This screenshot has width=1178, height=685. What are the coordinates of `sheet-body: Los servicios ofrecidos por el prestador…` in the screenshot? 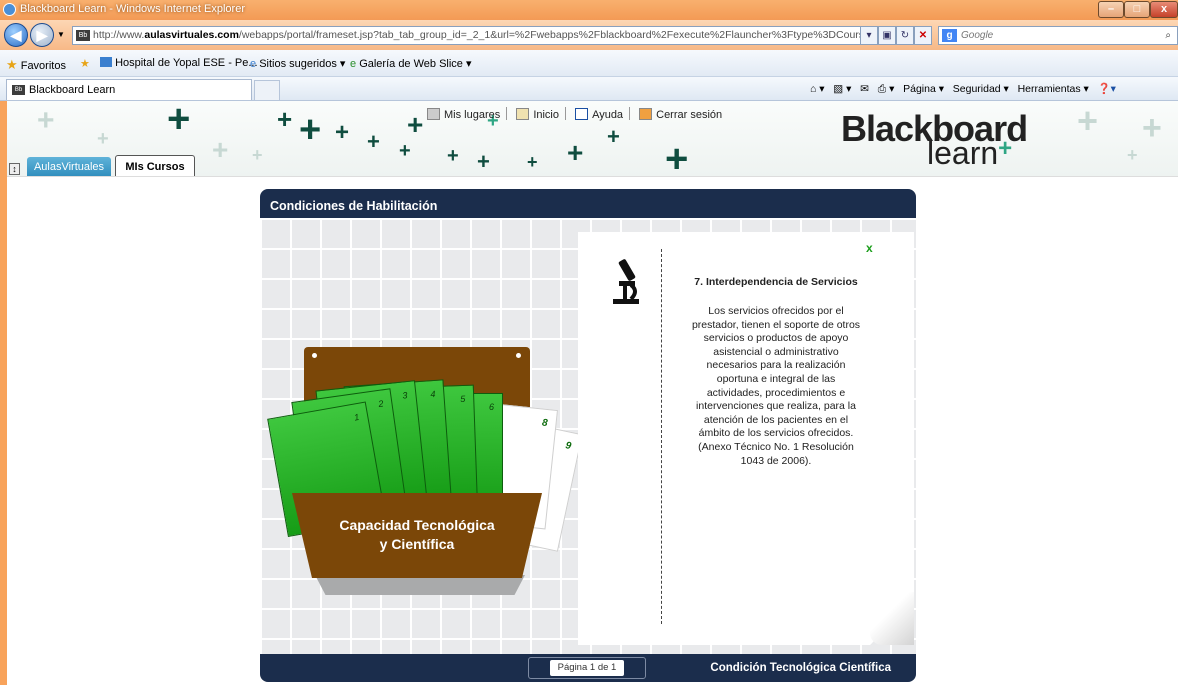 It's located at (776, 386).